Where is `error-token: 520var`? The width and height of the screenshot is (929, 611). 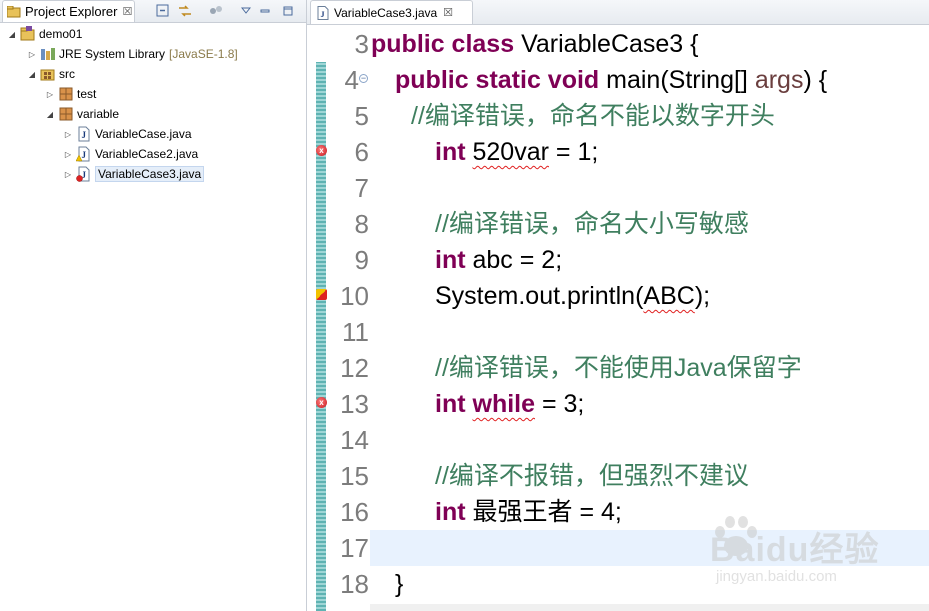 error-token: 520var is located at coordinates (511, 152).